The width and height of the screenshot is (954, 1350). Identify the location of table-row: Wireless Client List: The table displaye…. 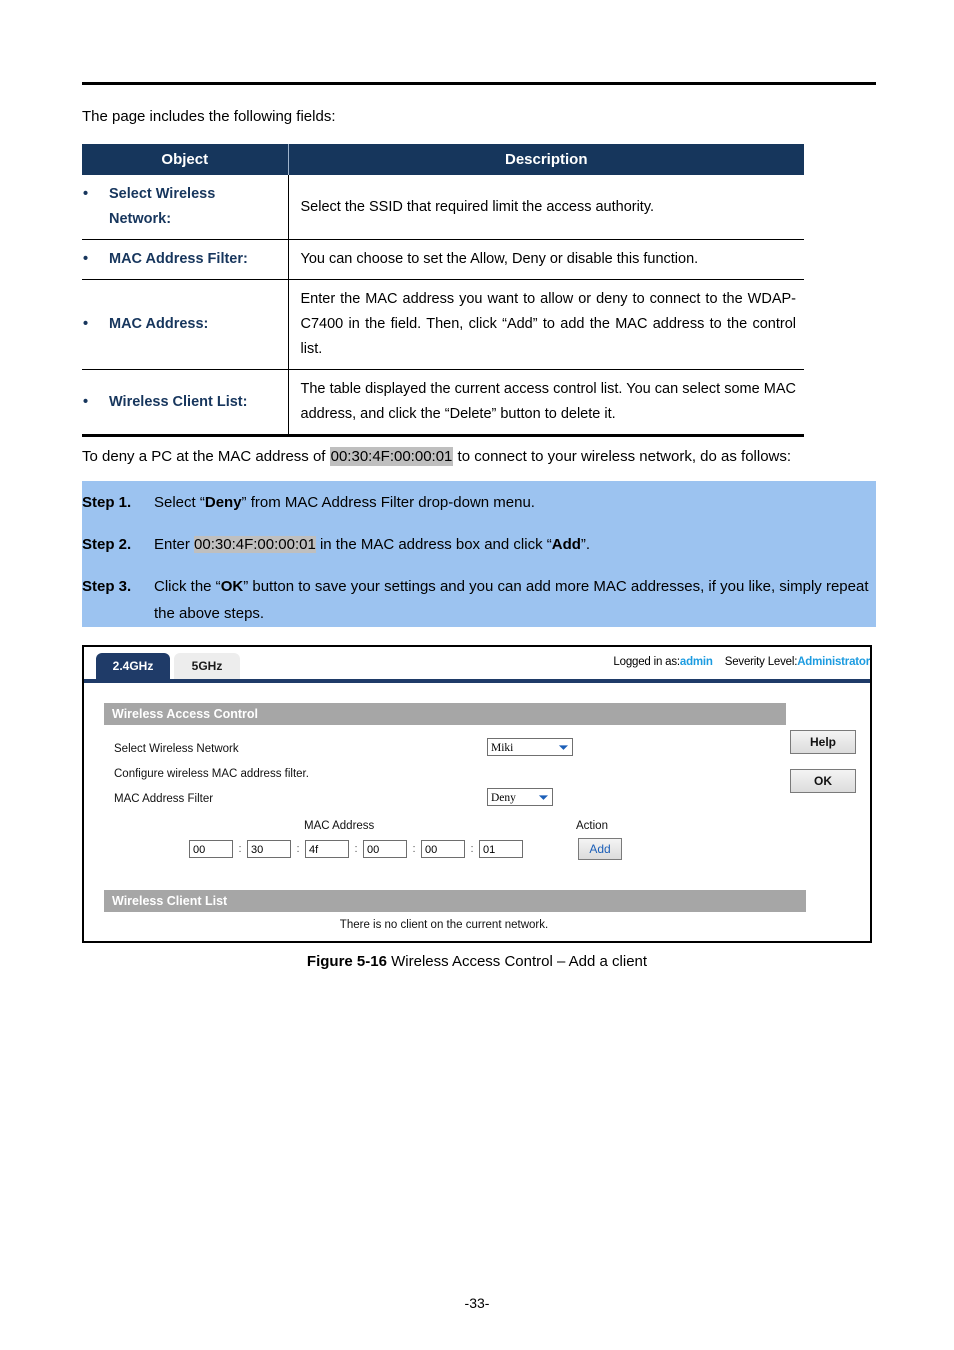
(443, 403).